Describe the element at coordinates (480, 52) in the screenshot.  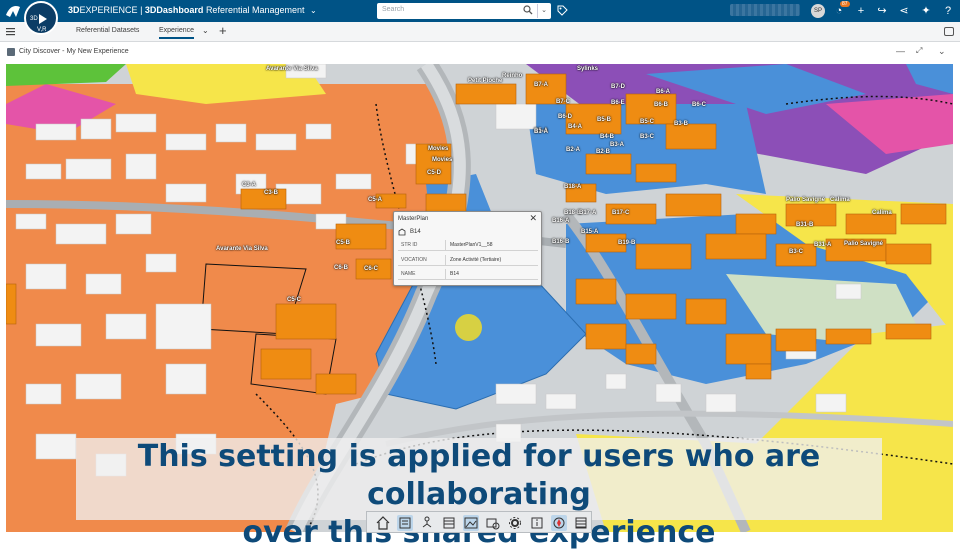
I see `widget-header: City Discover - My New Experience — ⤢ ⌄` at that location.